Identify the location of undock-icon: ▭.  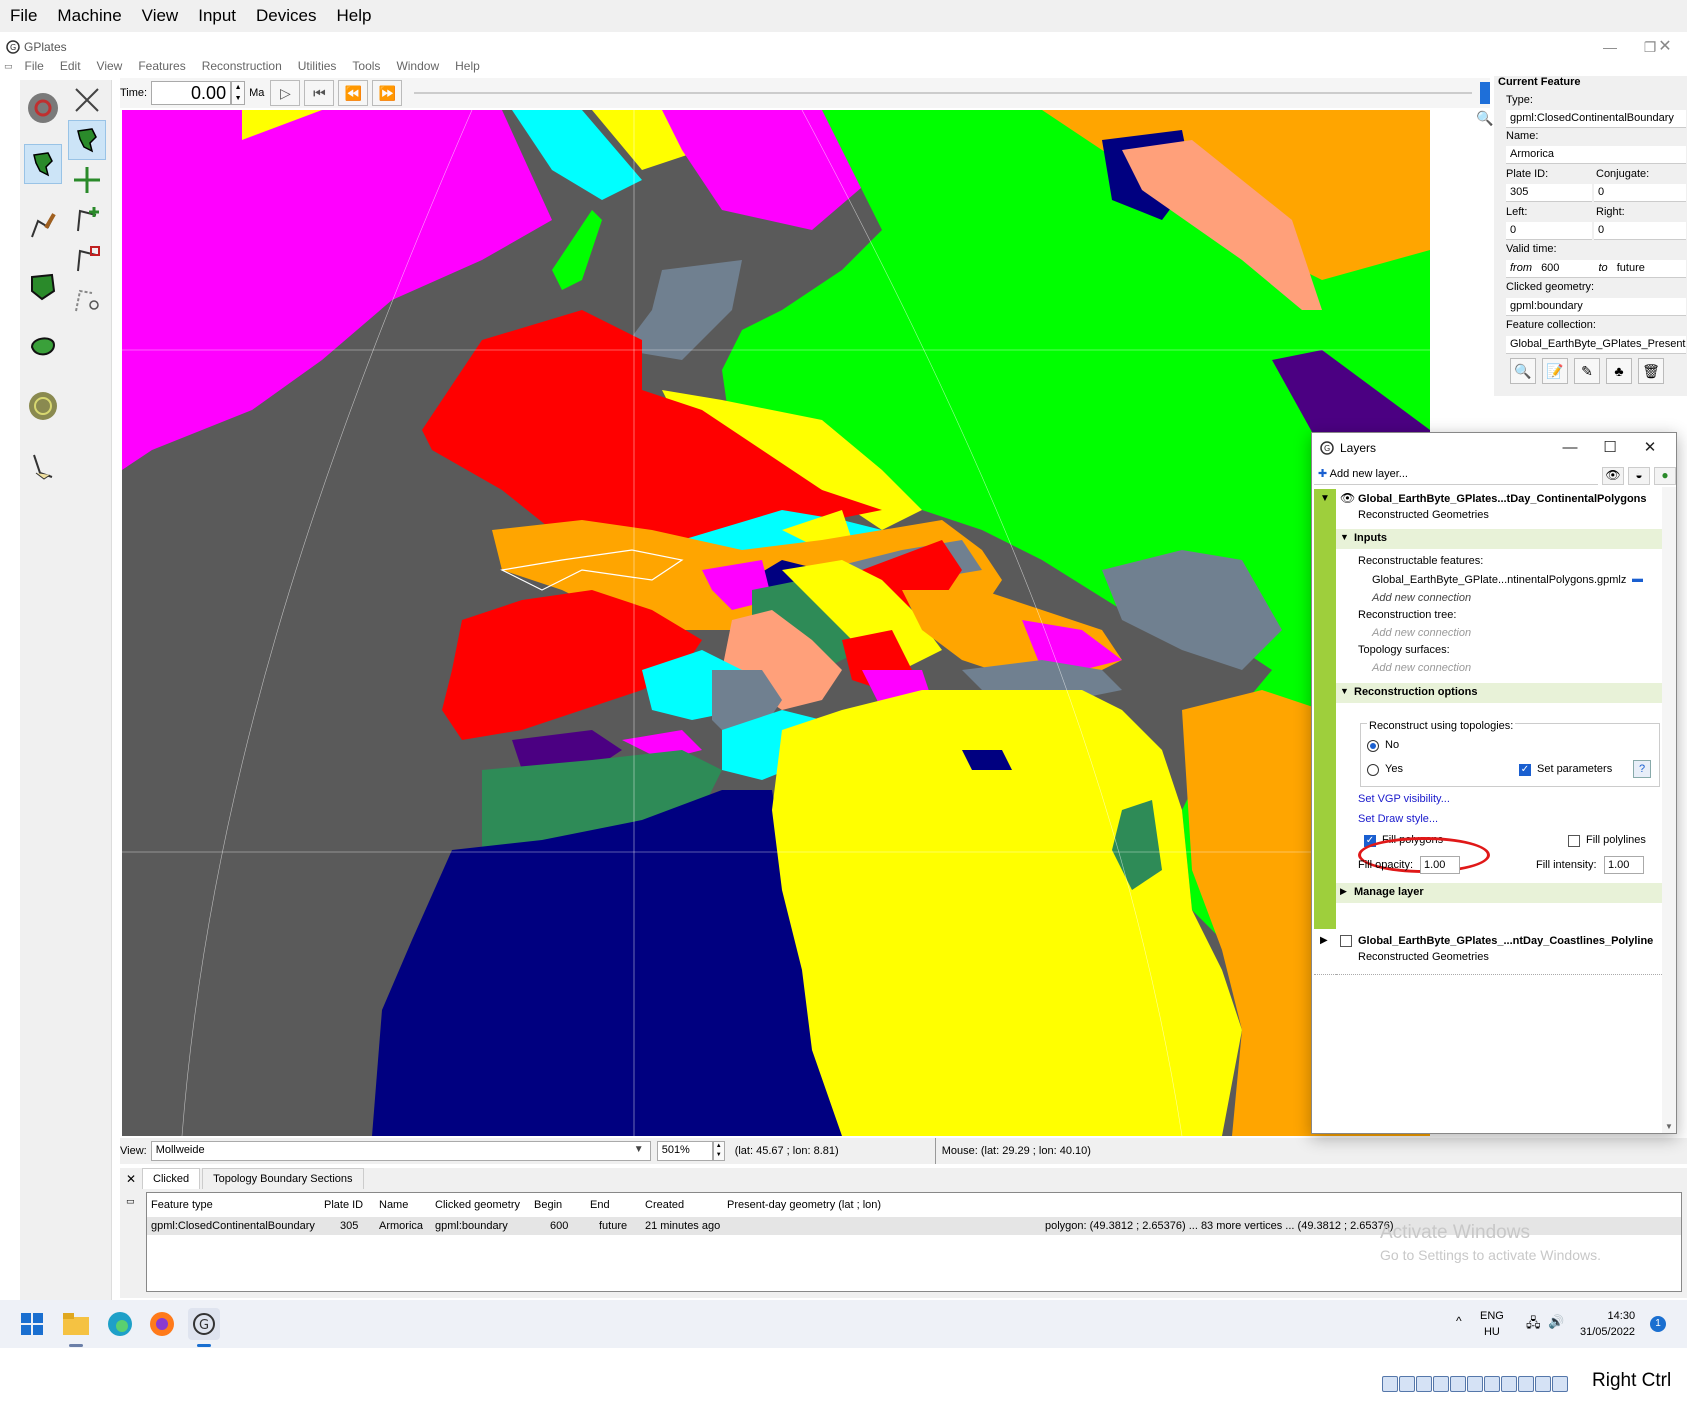
(130, 1201).